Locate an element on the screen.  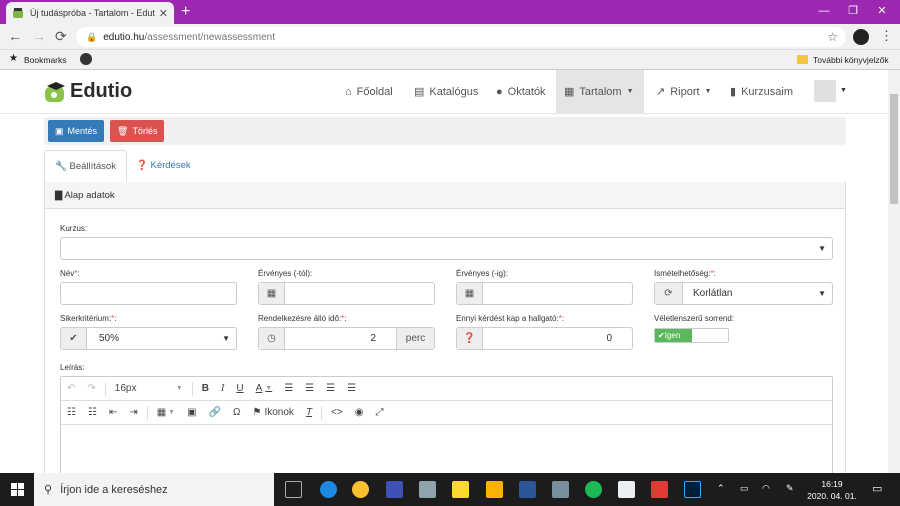
link-icon: 🔗 is located at coordinates (215, 412).